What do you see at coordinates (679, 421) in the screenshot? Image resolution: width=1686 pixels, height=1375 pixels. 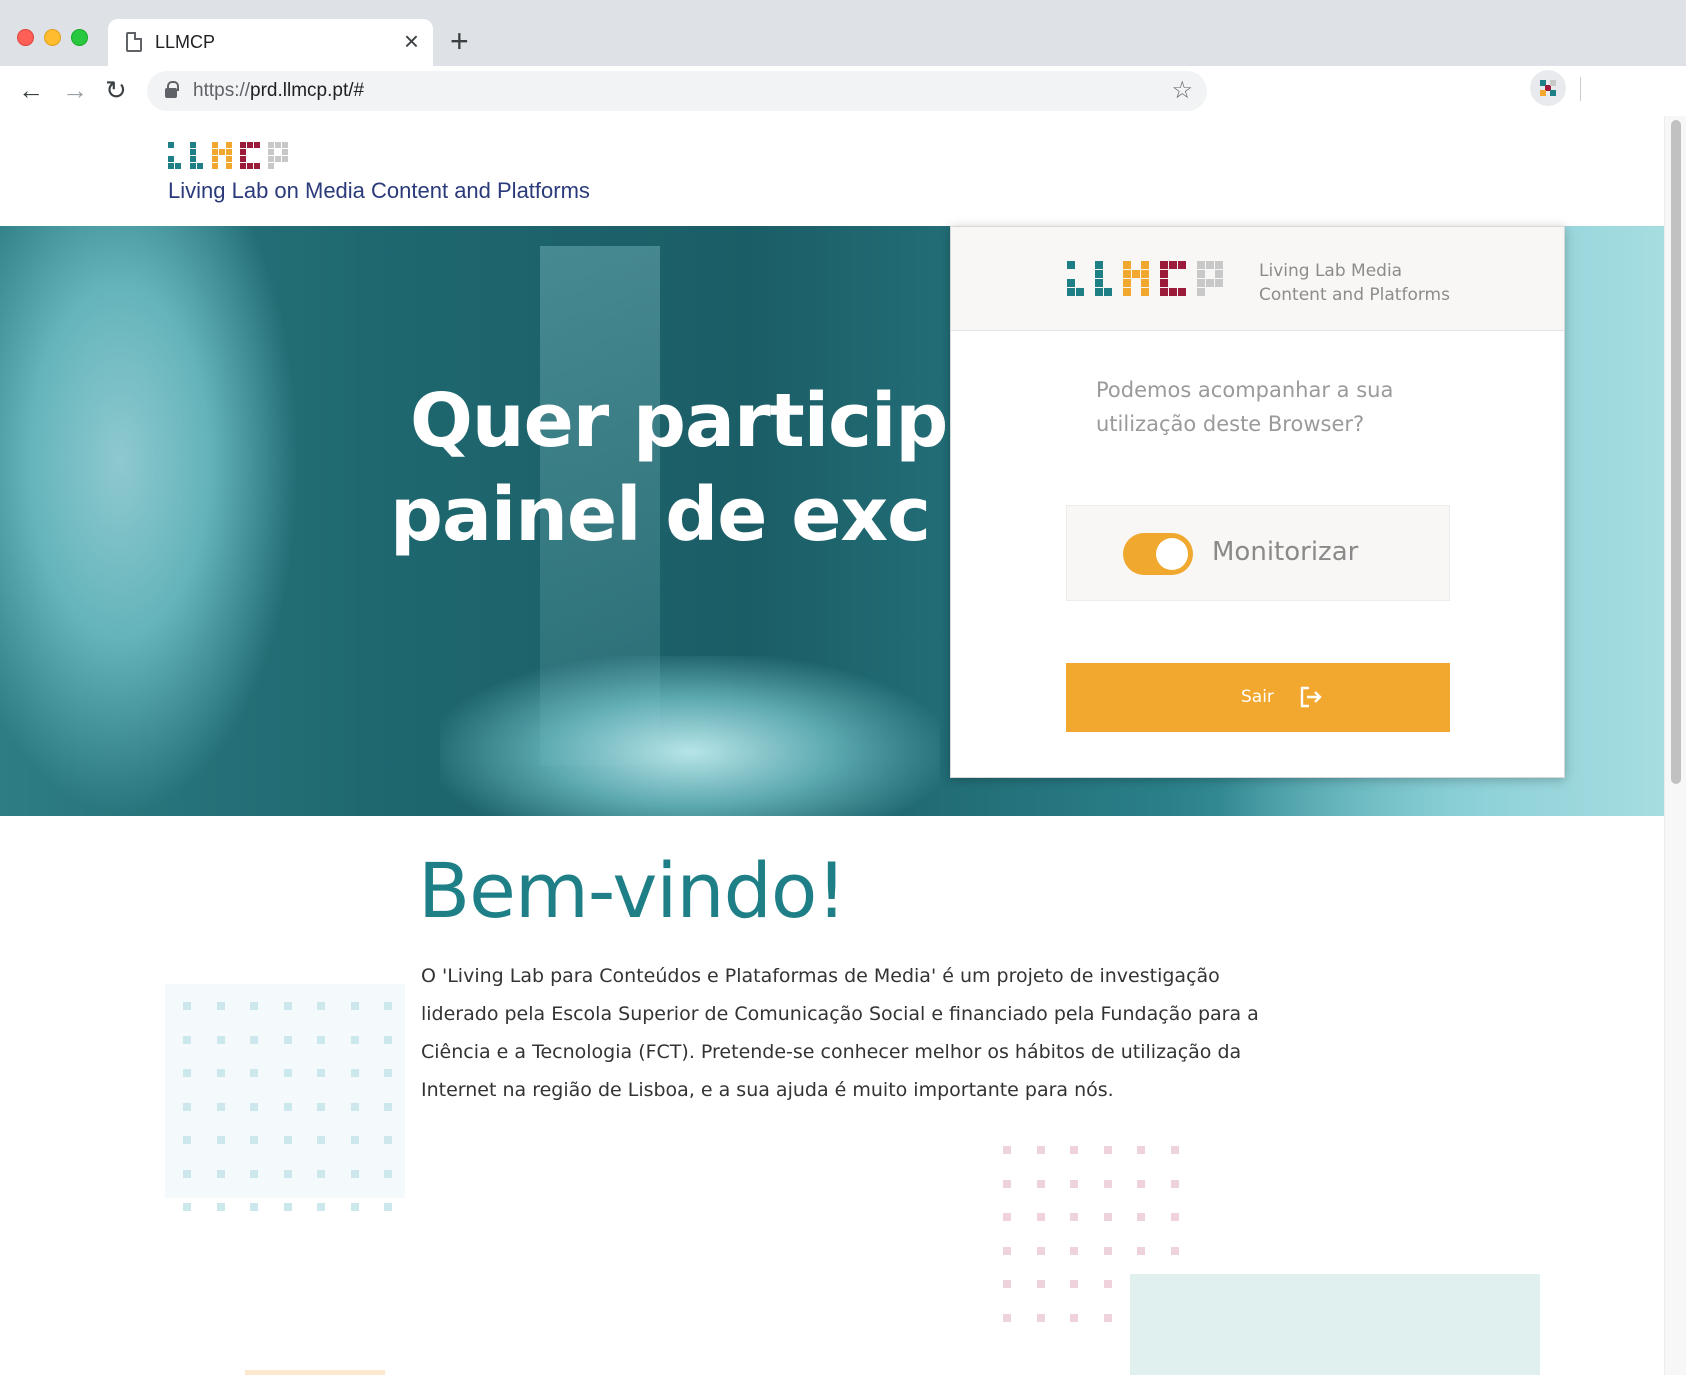 I see `hero-headline-line1: Quer particip` at bounding box center [679, 421].